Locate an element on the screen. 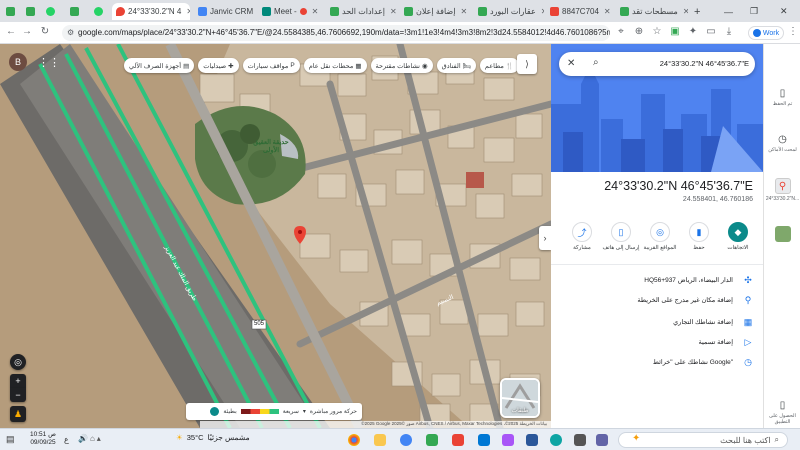  store-taskbar-icon is located at coordinates (580, 440).